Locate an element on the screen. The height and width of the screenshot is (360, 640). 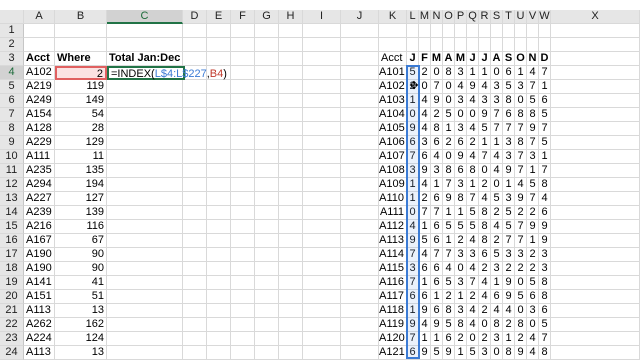
row-header-13: 13 is located at coordinates (12, 199).